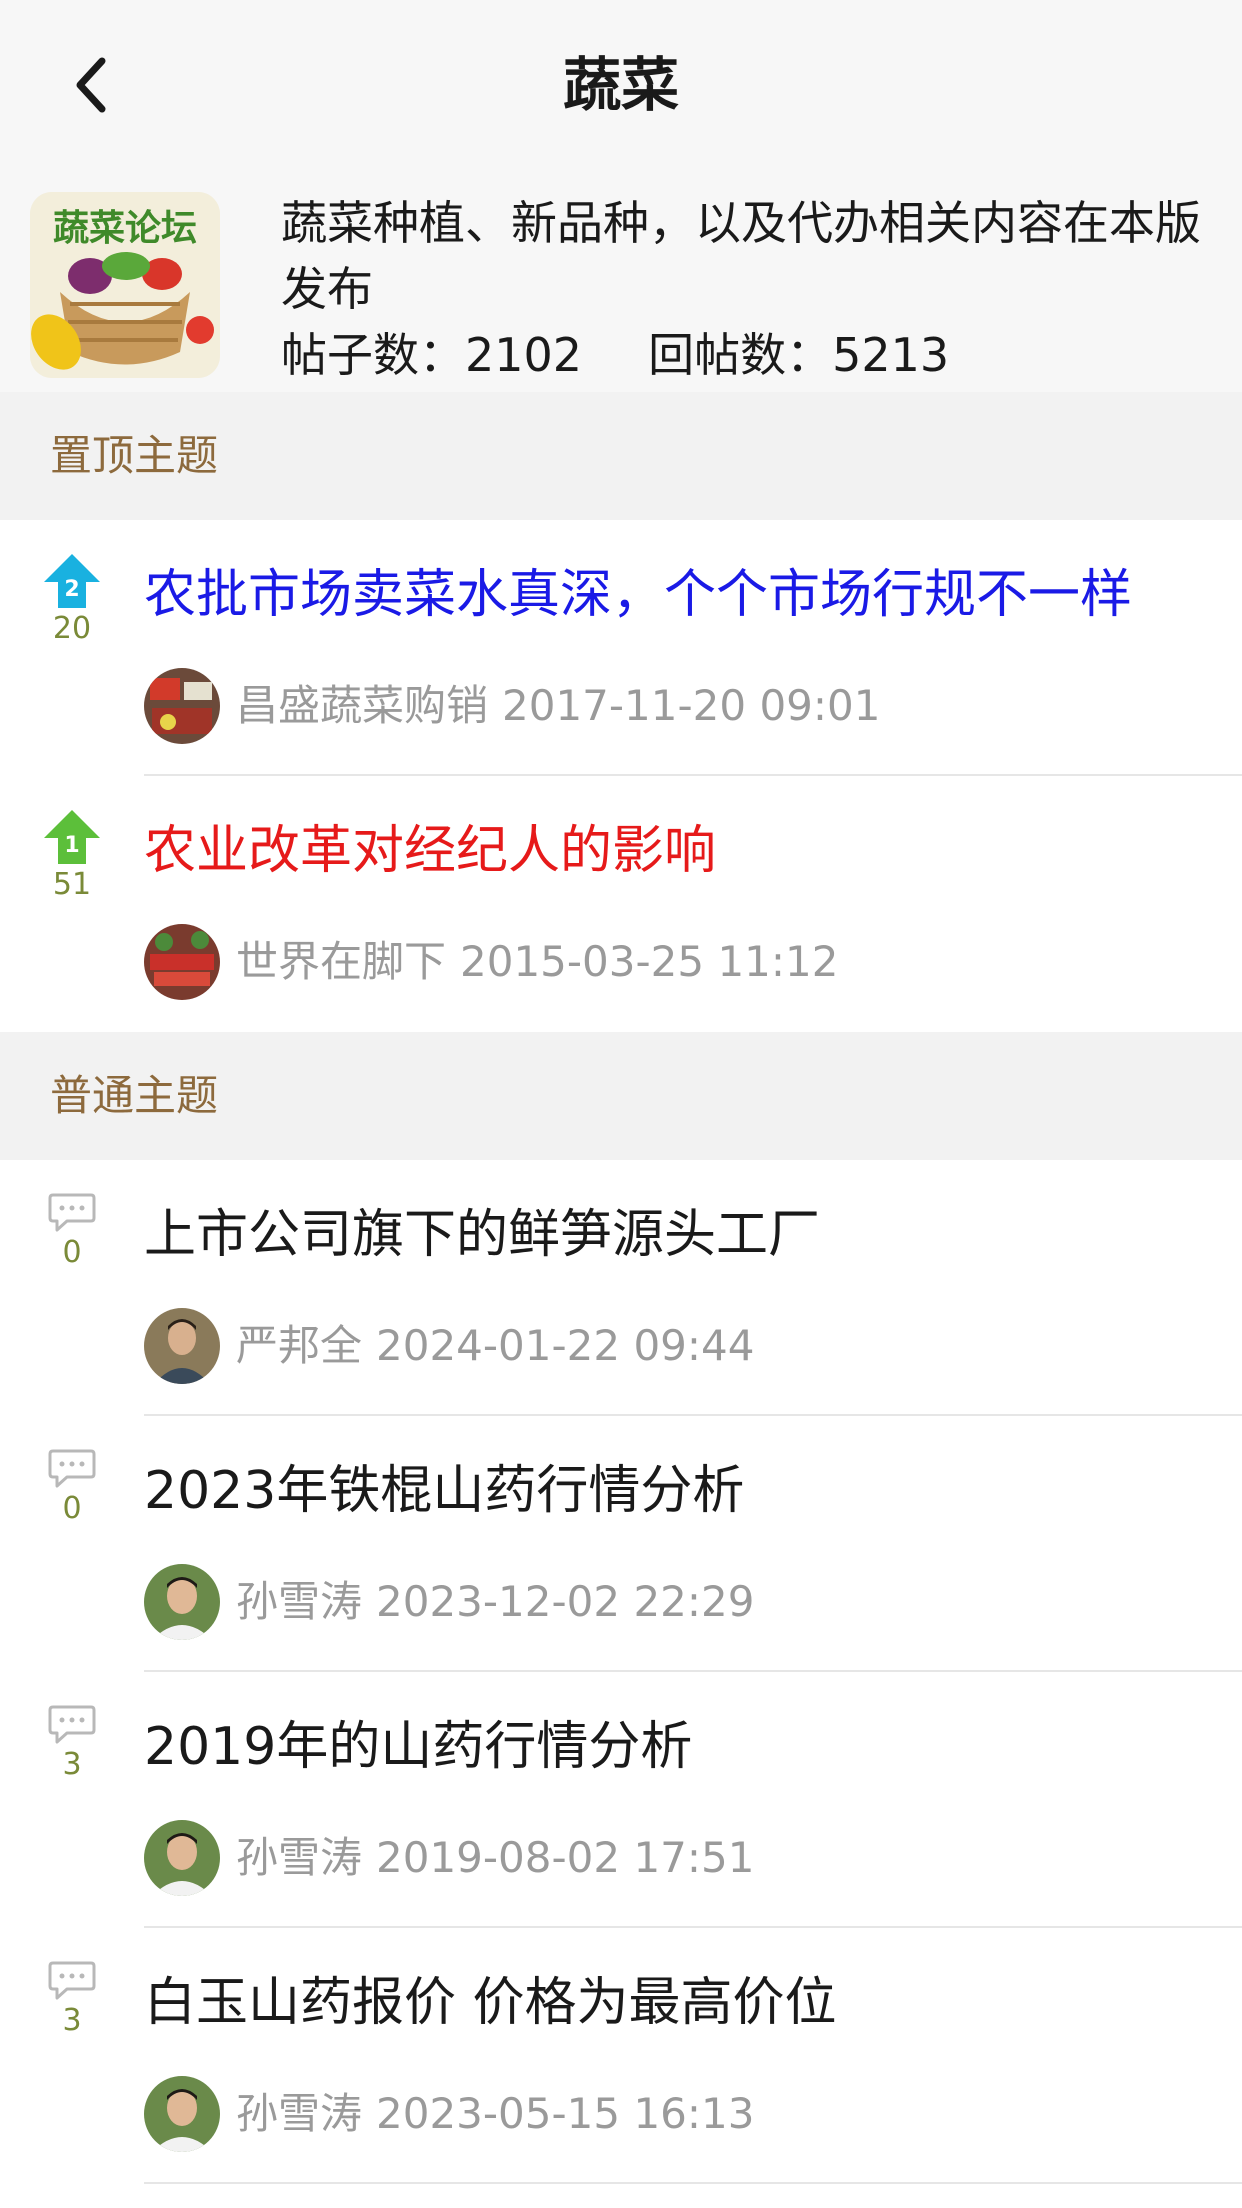 The width and height of the screenshot is (1242, 2208). What do you see at coordinates (799, 355) in the screenshot?
I see `reply-count: 回帖数：5213` at bounding box center [799, 355].